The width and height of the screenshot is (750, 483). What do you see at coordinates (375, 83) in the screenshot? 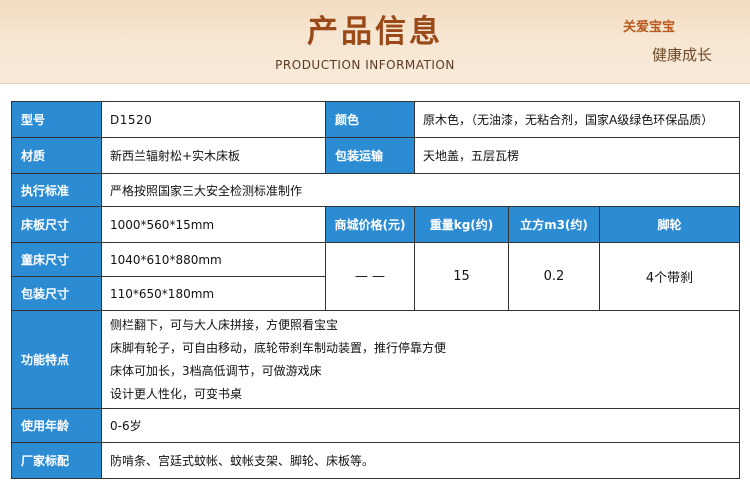
I see `header-divider` at bounding box center [375, 83].